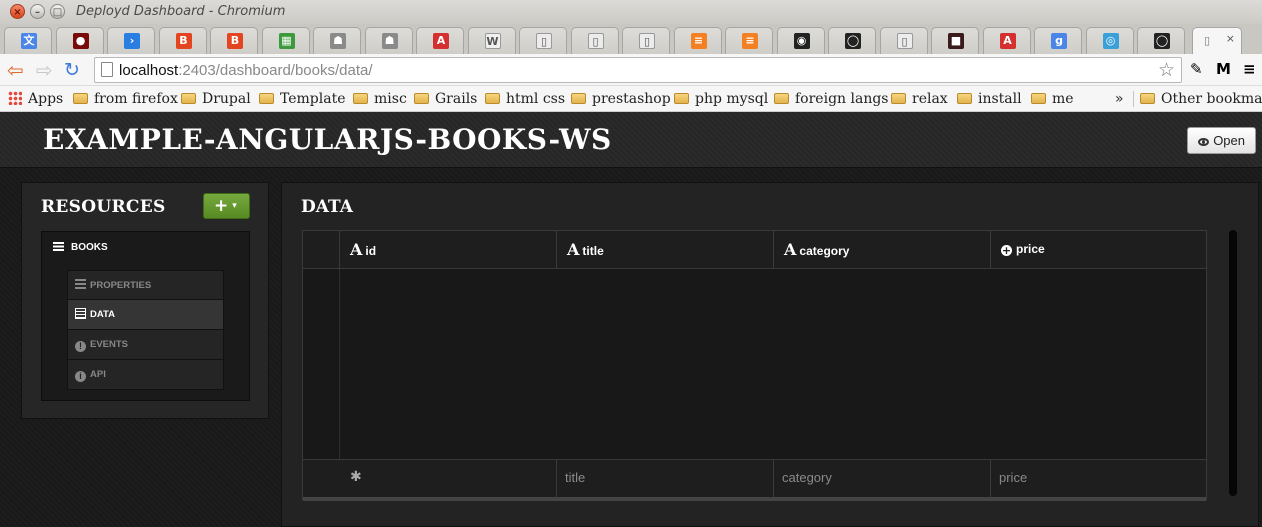 This screenshot has height=527, width=1262. Describe the element at coordinates (145, 345) in the screenshot. I see `subnav-item-events: ! EVENTS` at that location.